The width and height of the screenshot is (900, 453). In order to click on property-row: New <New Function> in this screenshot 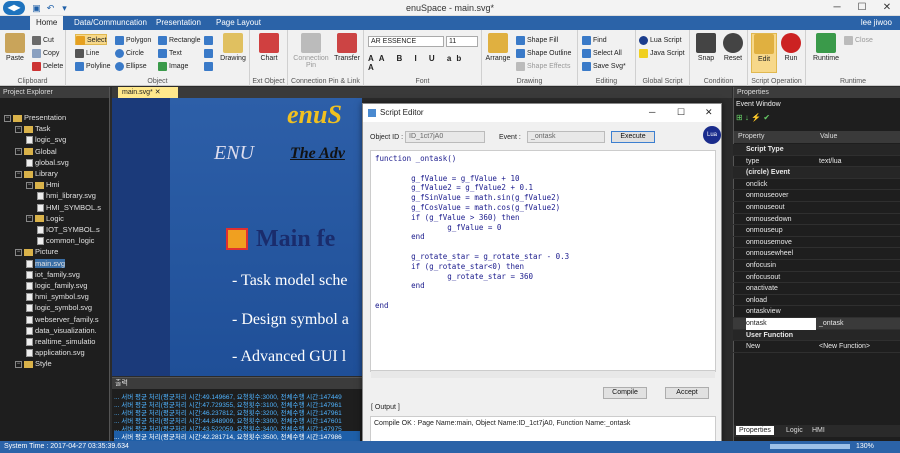, I will do `click(816, 347)`.